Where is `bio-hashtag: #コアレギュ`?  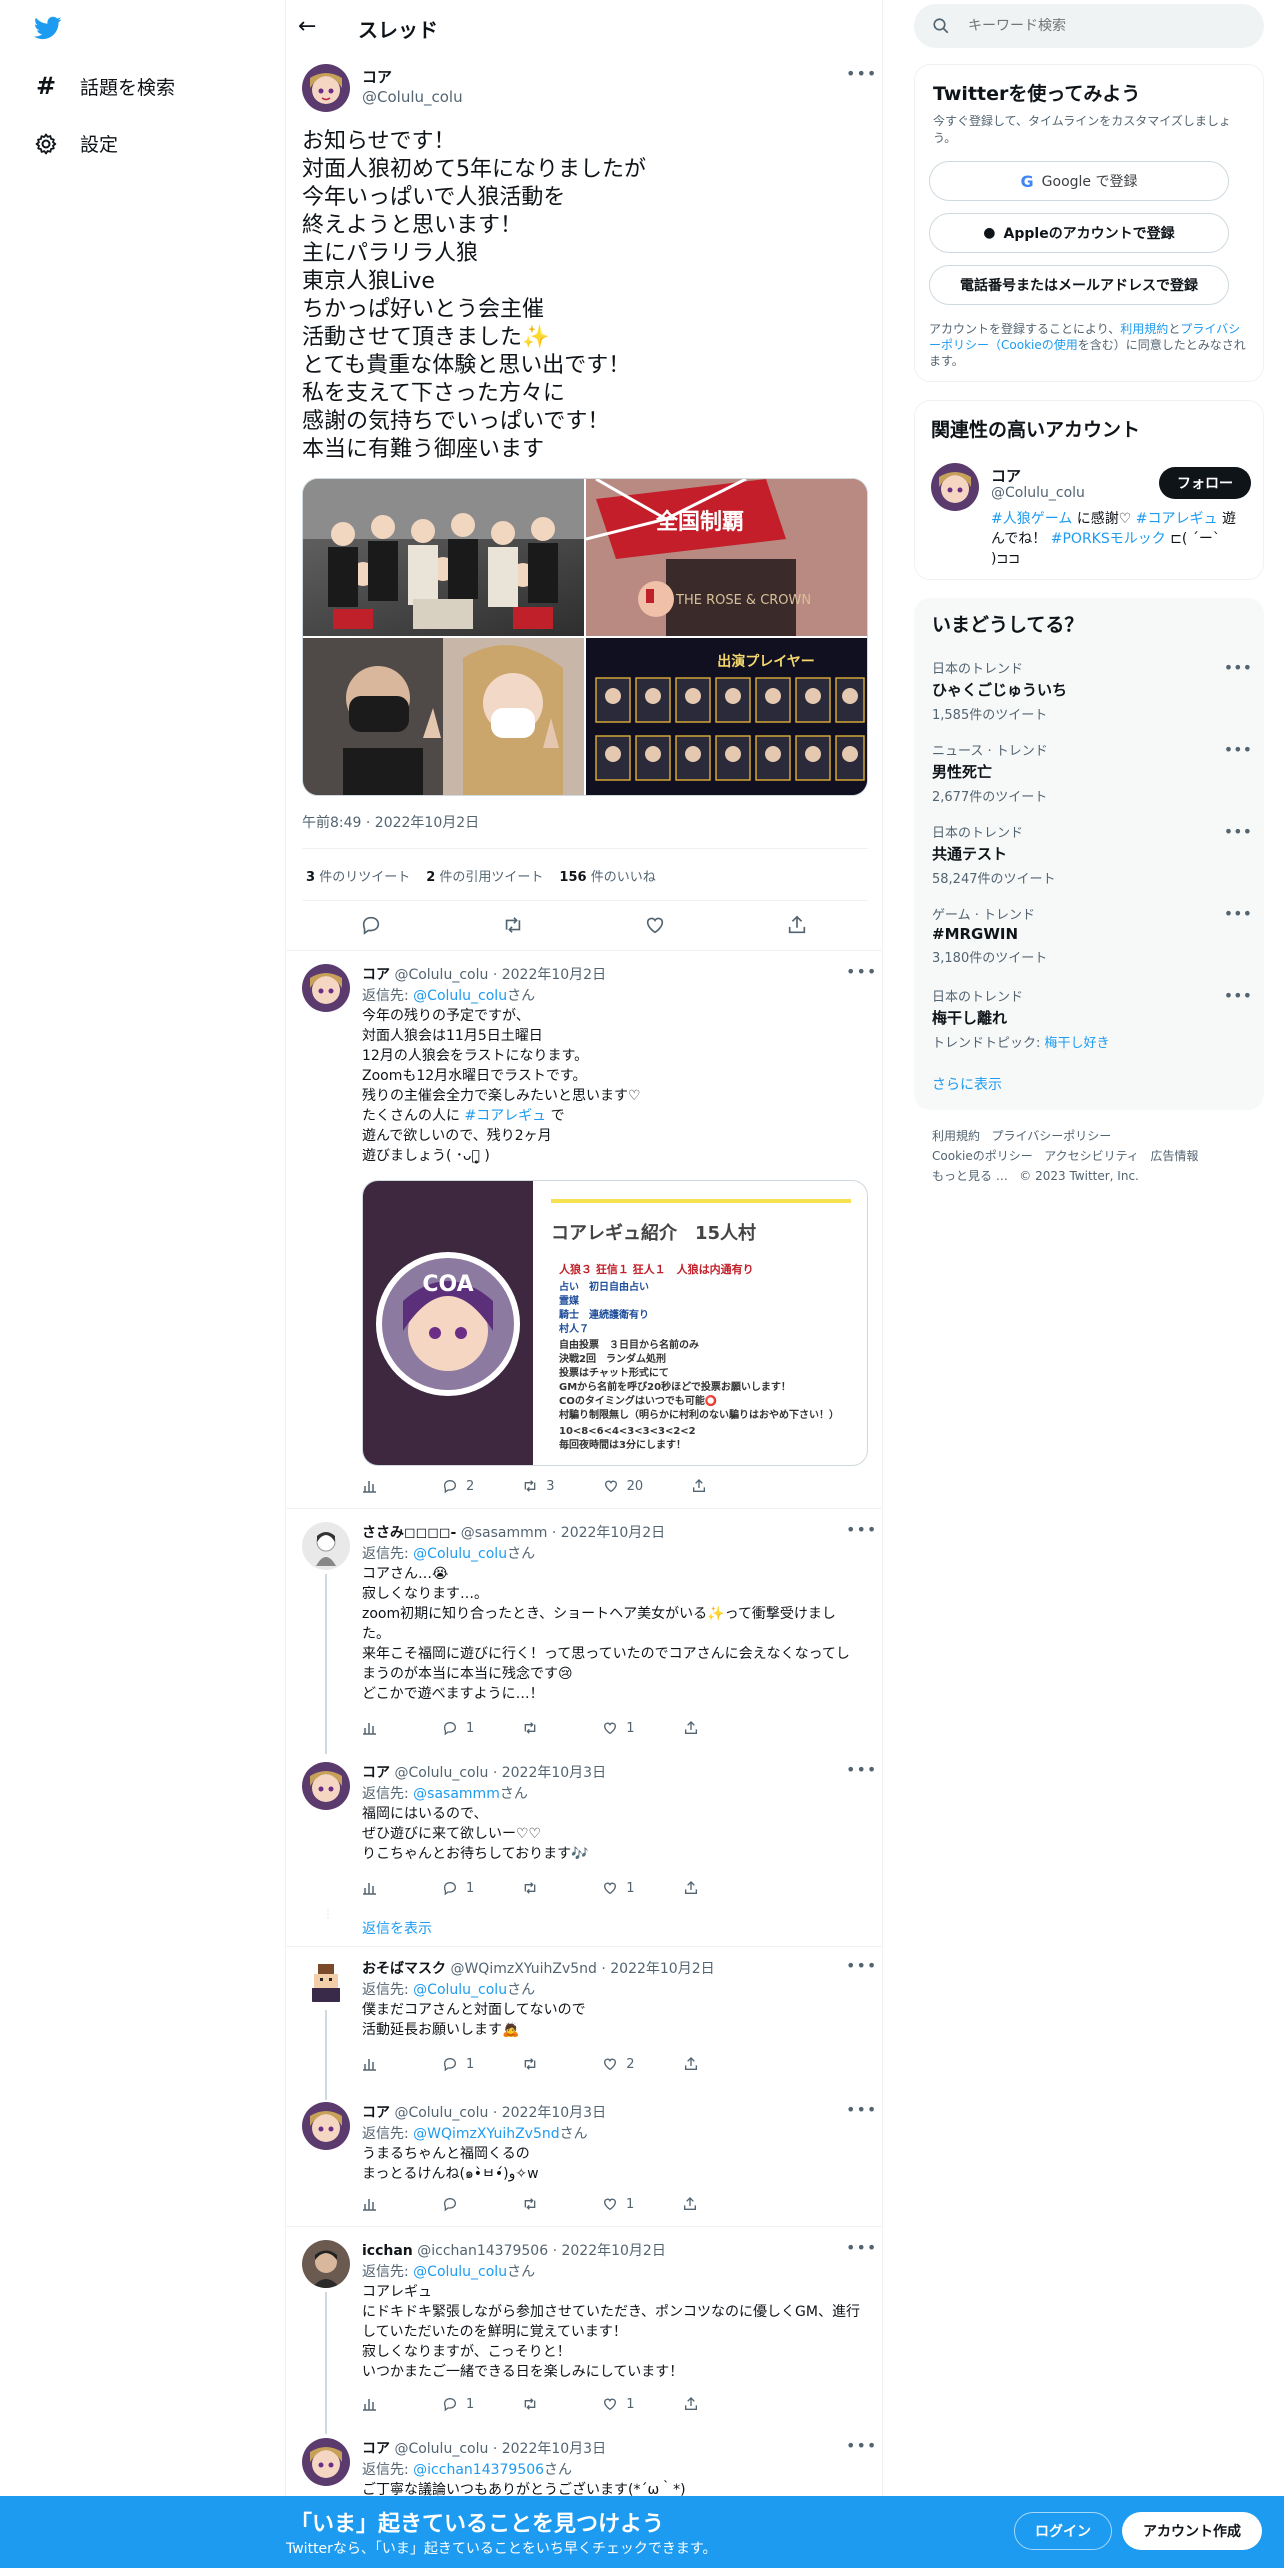
bio-hashtag: #コアレギュ is located at coordinates (1177, 519).